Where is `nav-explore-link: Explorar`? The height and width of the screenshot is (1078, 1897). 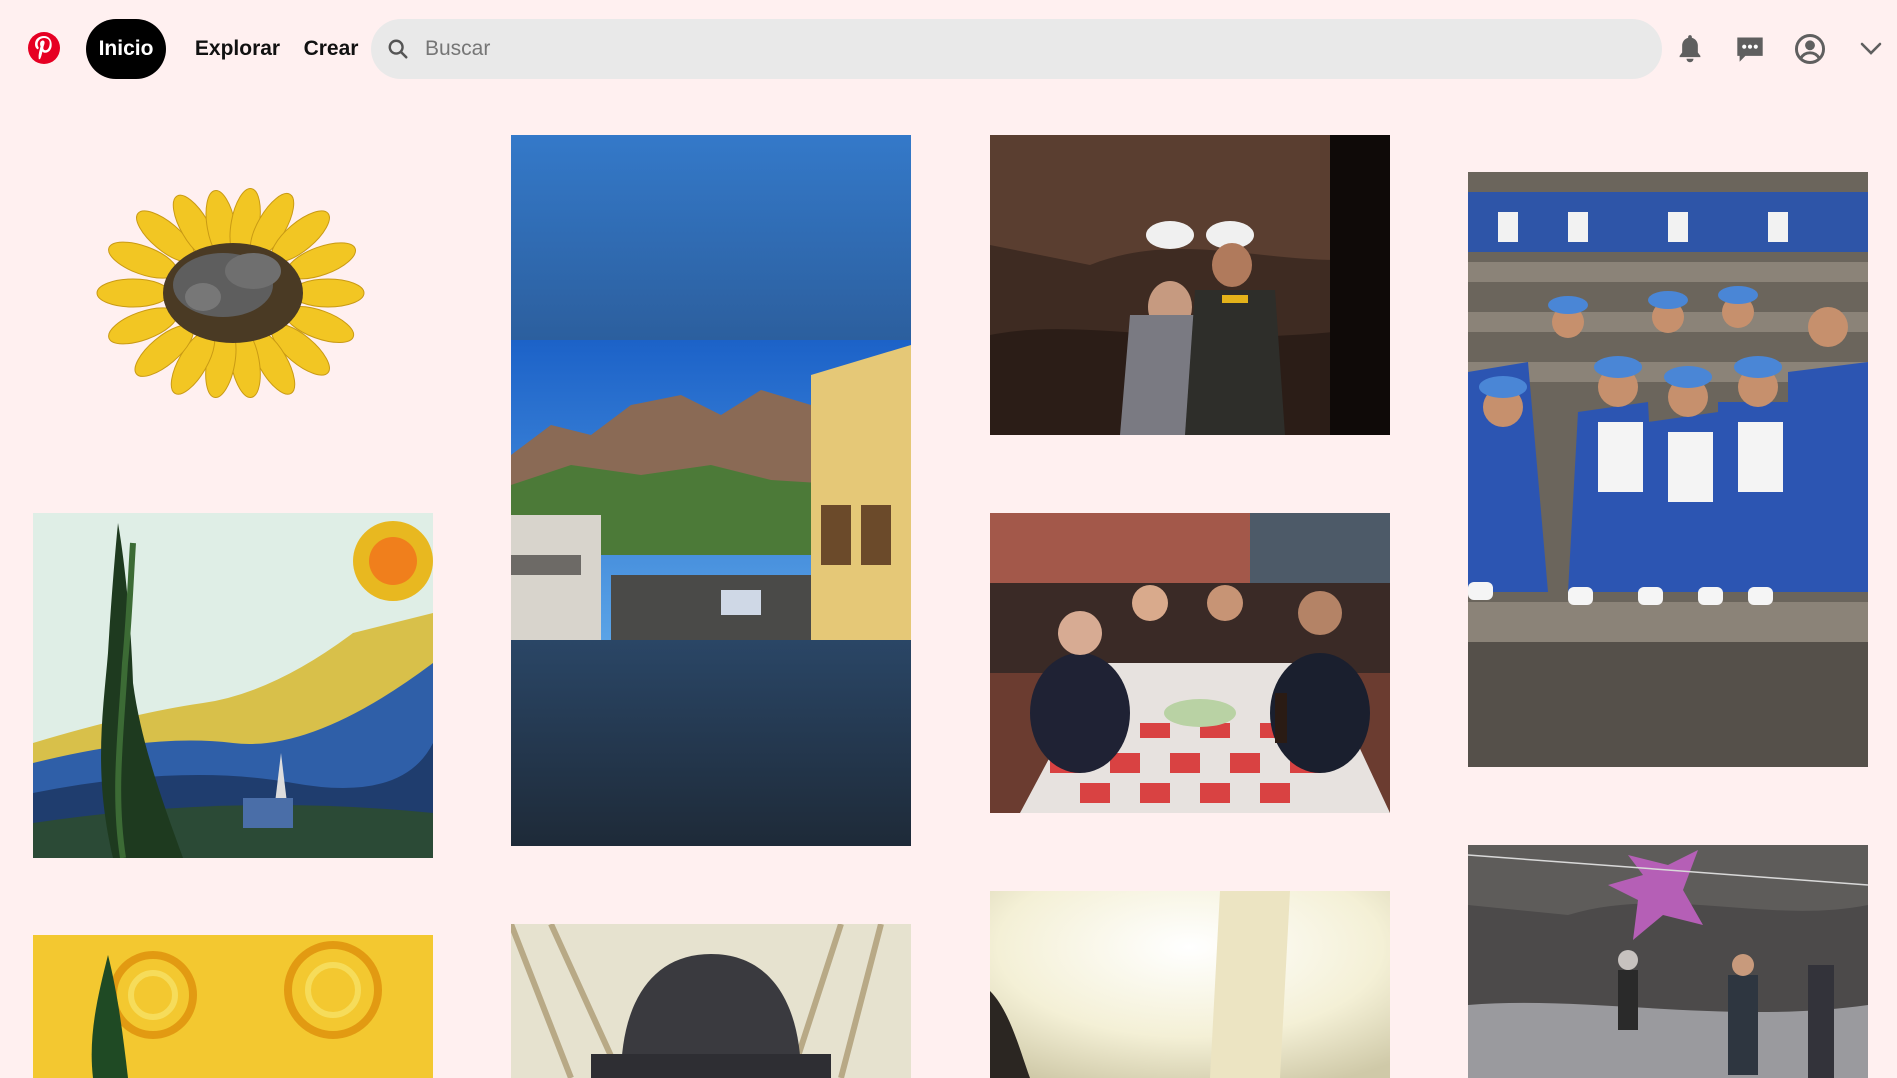
nav-explore-link: Explorar is located at coordinates (237, 49).